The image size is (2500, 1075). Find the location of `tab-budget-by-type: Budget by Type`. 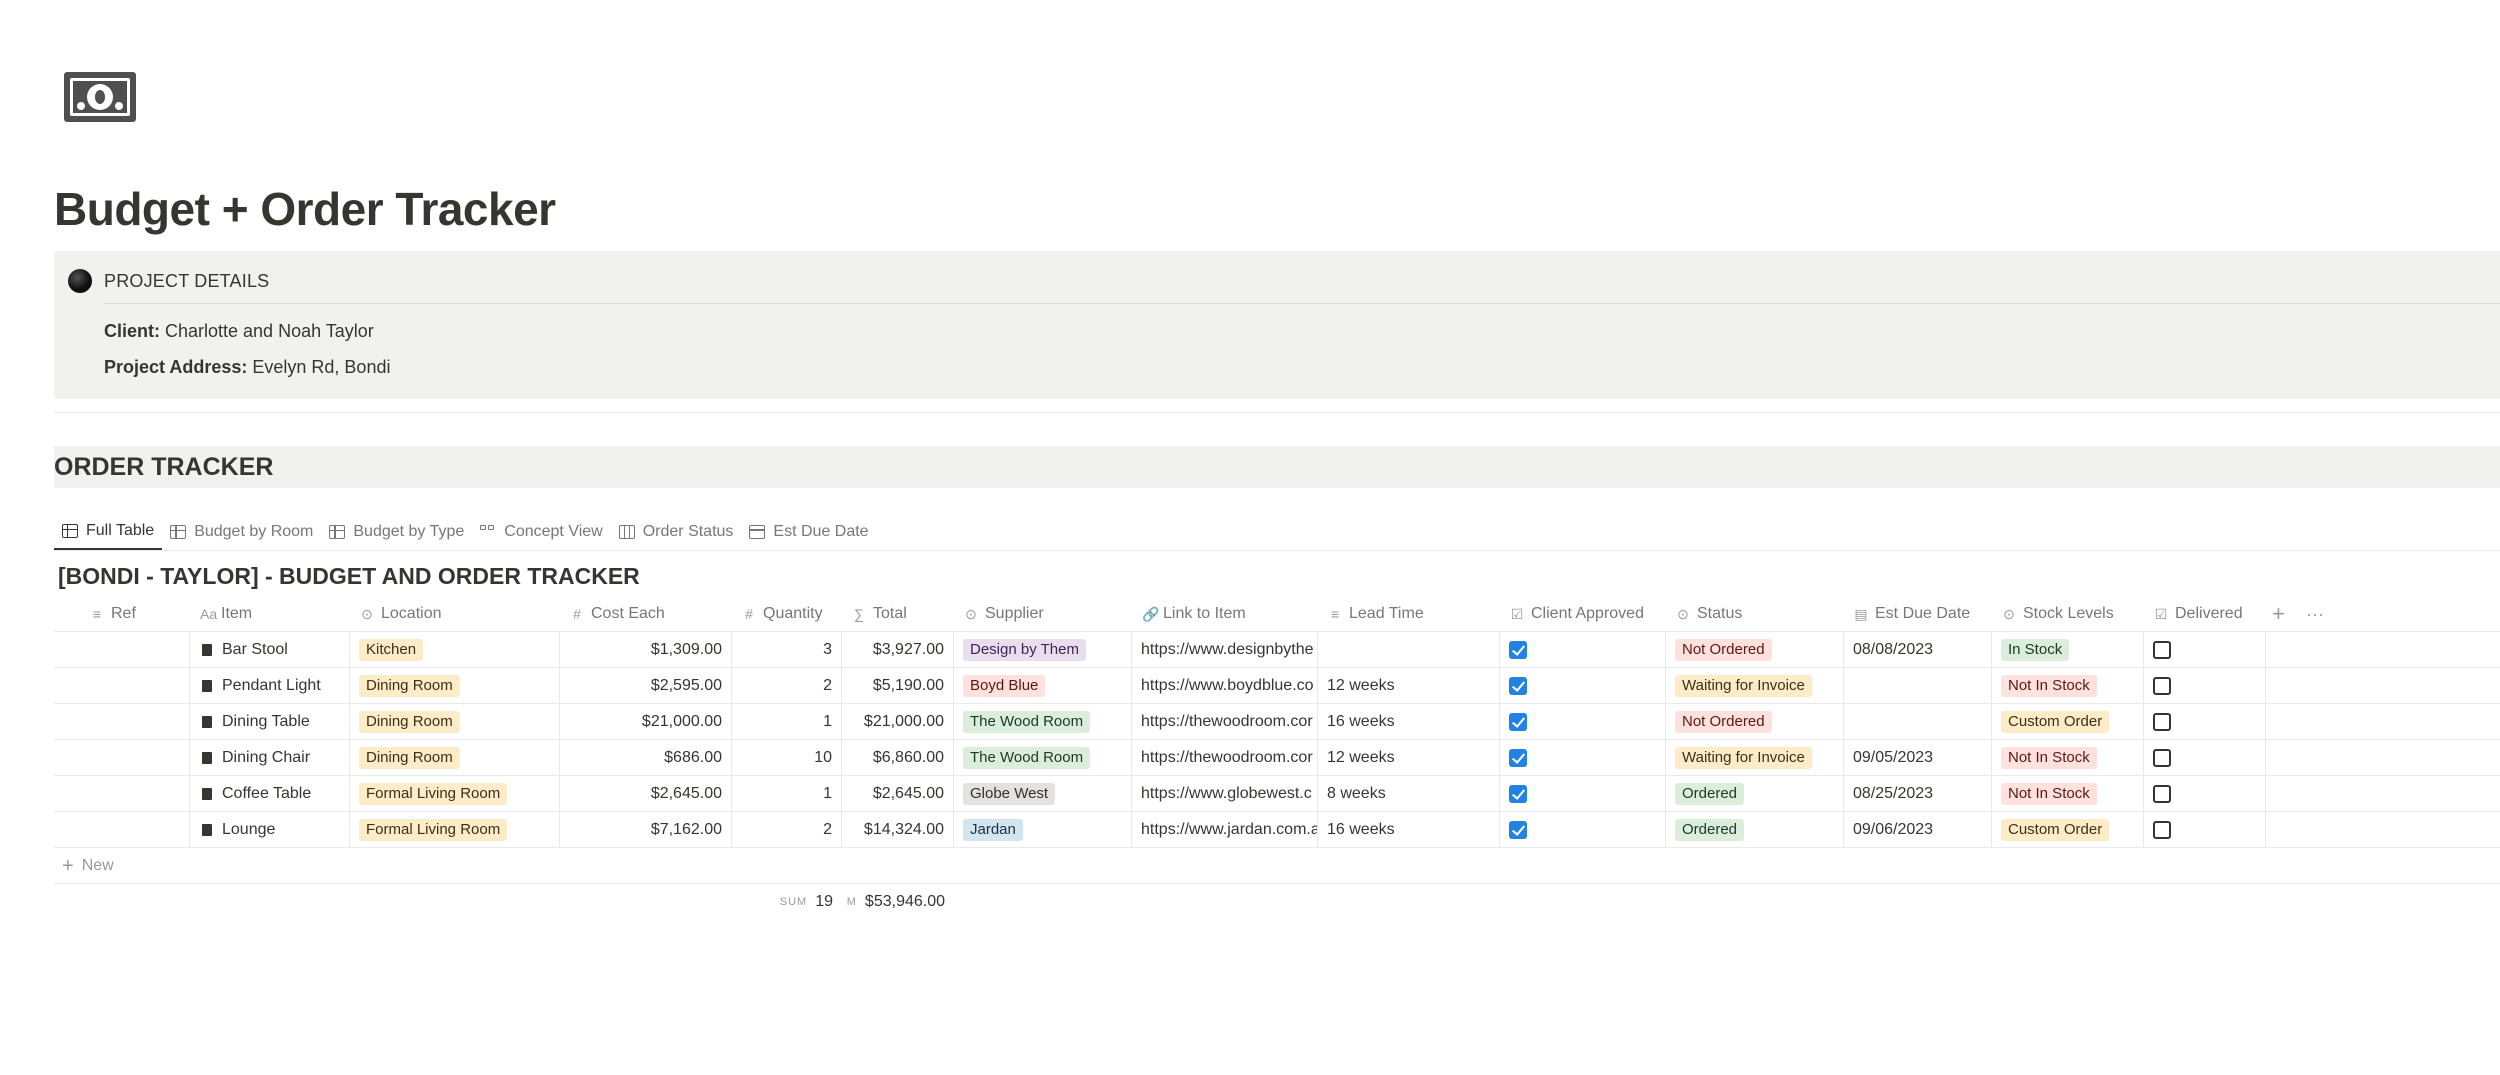

tab-budget-by-type: Budget by Type is located at coordinates (396, 532).